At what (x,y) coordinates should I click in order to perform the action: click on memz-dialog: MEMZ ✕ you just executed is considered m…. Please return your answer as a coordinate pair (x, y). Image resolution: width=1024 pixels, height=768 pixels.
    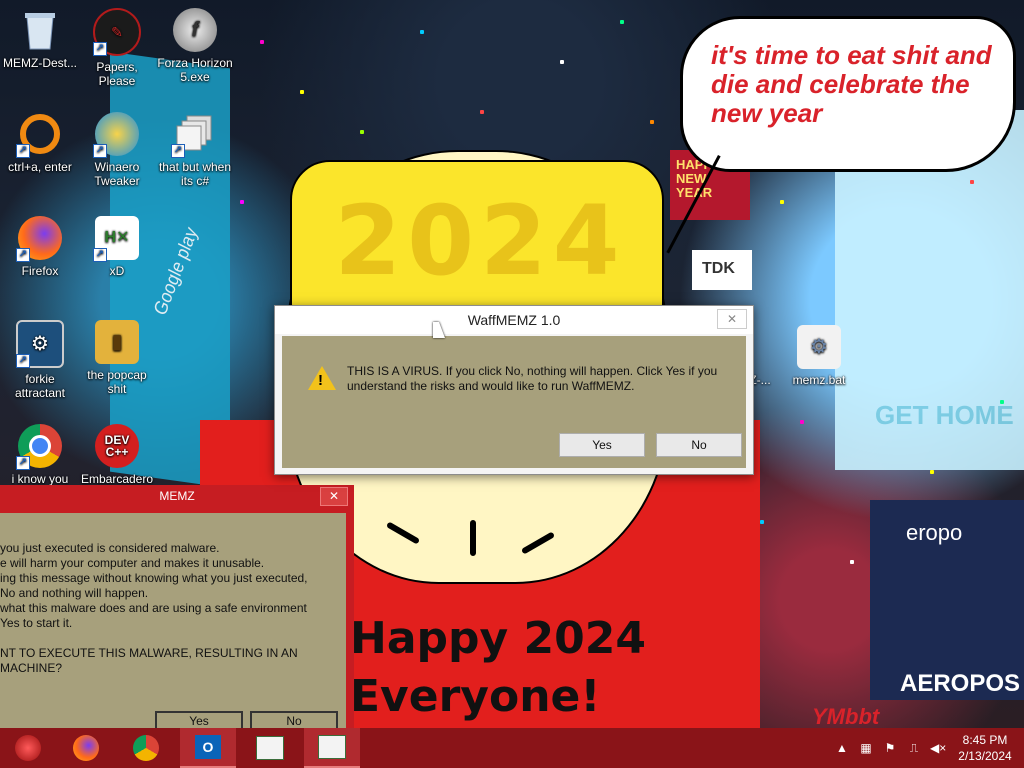
    Looking at the image, I should click on (177, 606).